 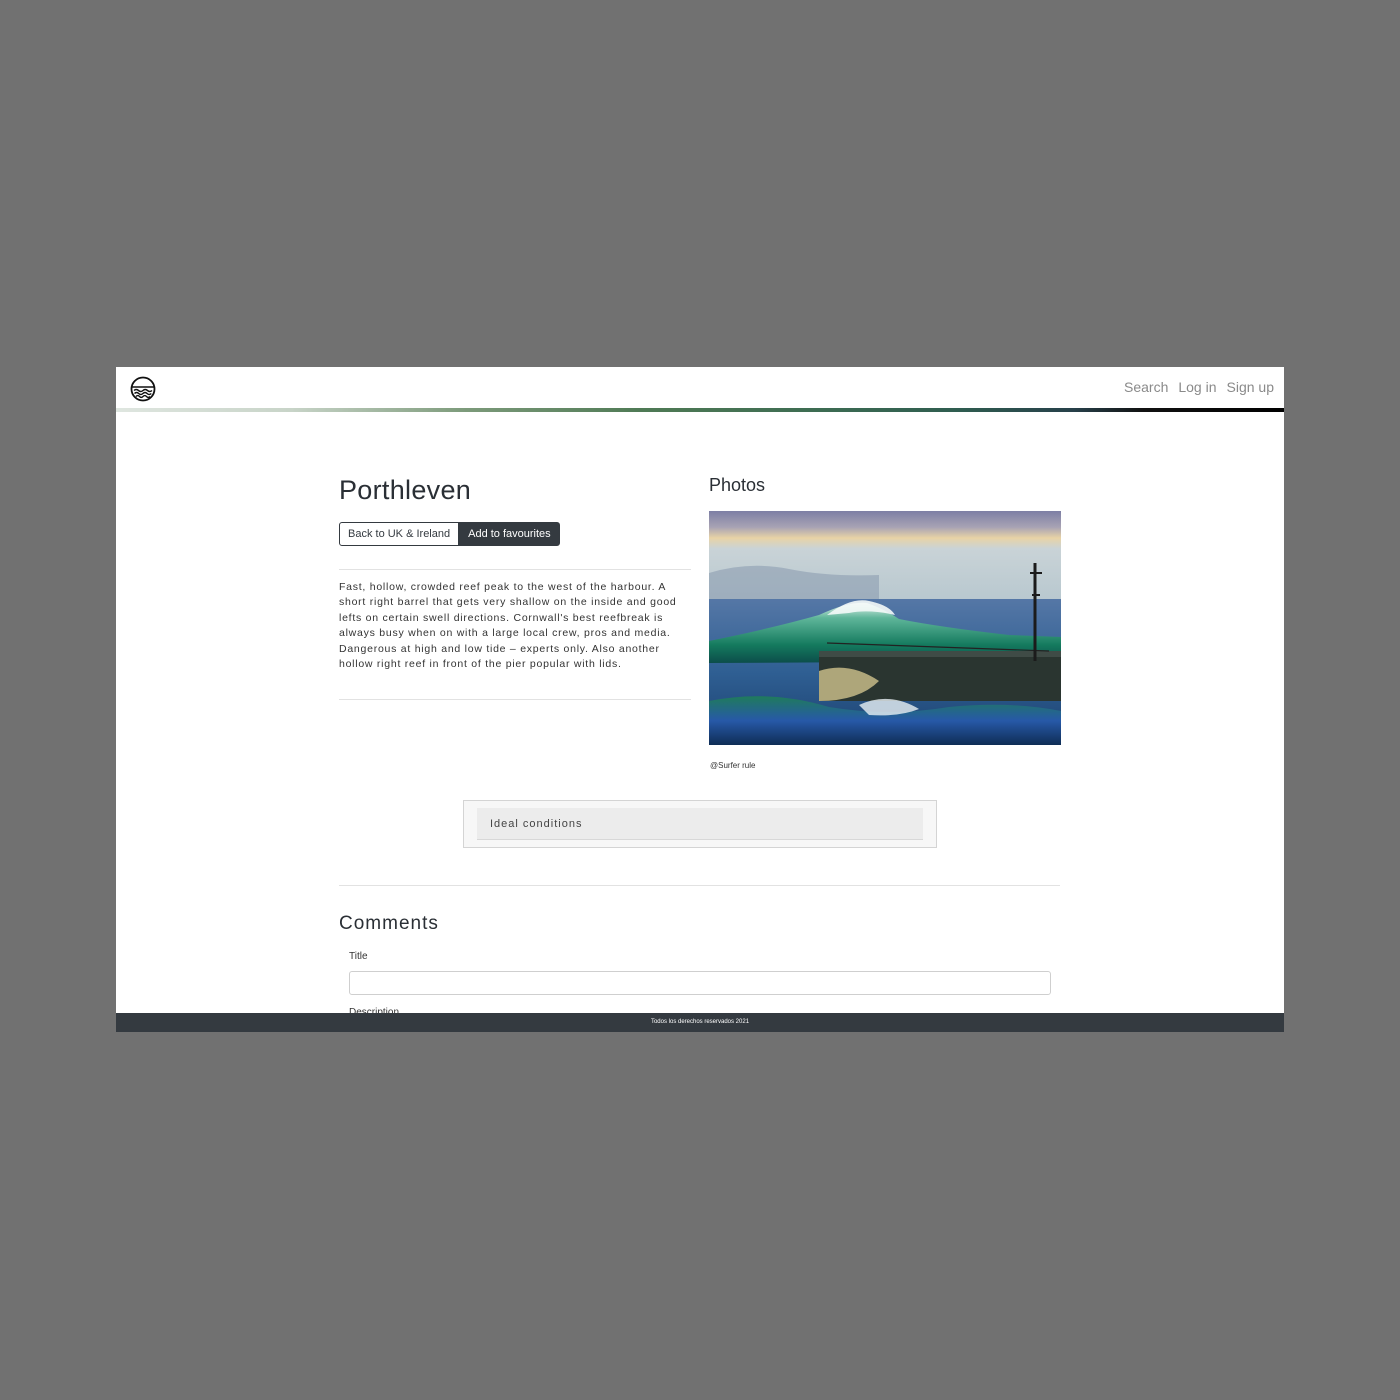 I want to click on footer-text: Todos los derechos reservados 2021, so click(x=700, y=1022).